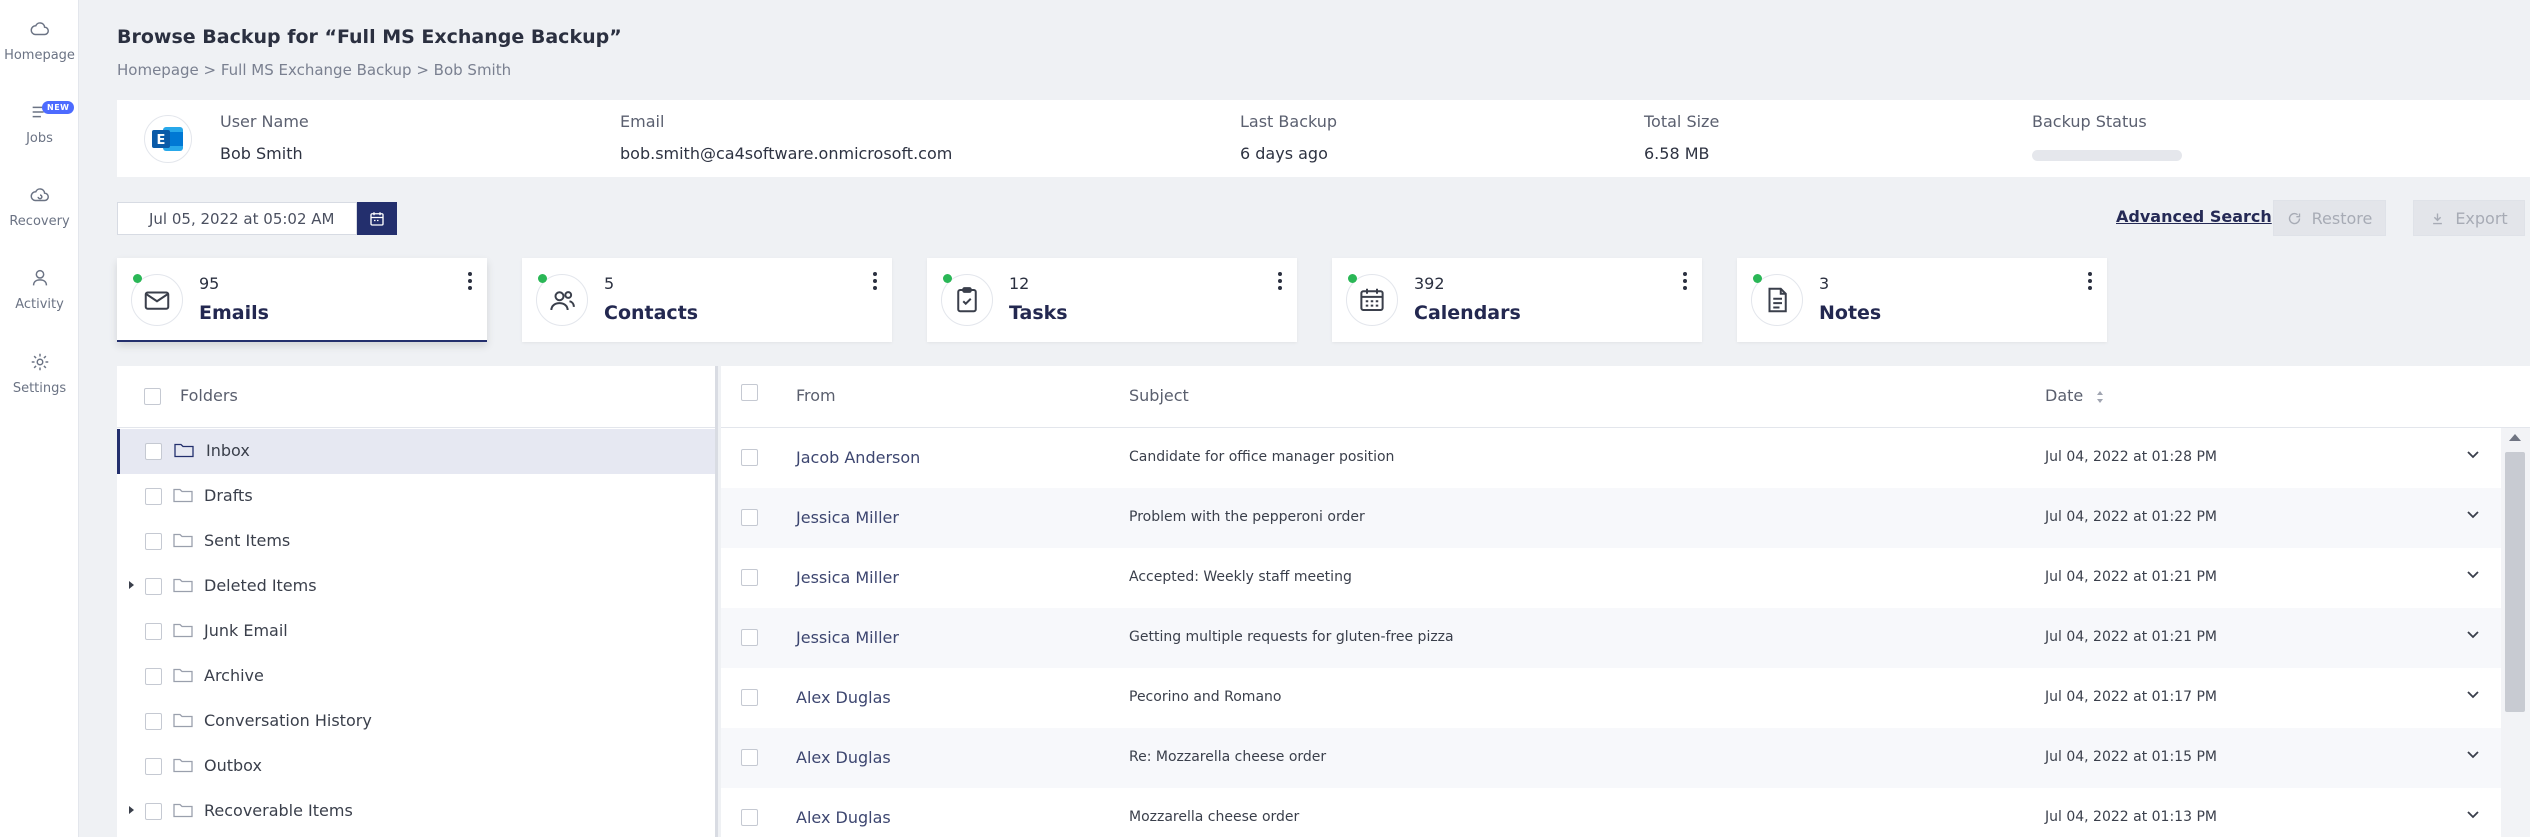 Image resolution: width=2530 pixels, height=837 pixels. What do you see at coordinates (2131, 517) in the screenshot?
I see `mail-date: Jul 04, 2022 at 01:22 PM` at bounding box center [2131, 517].